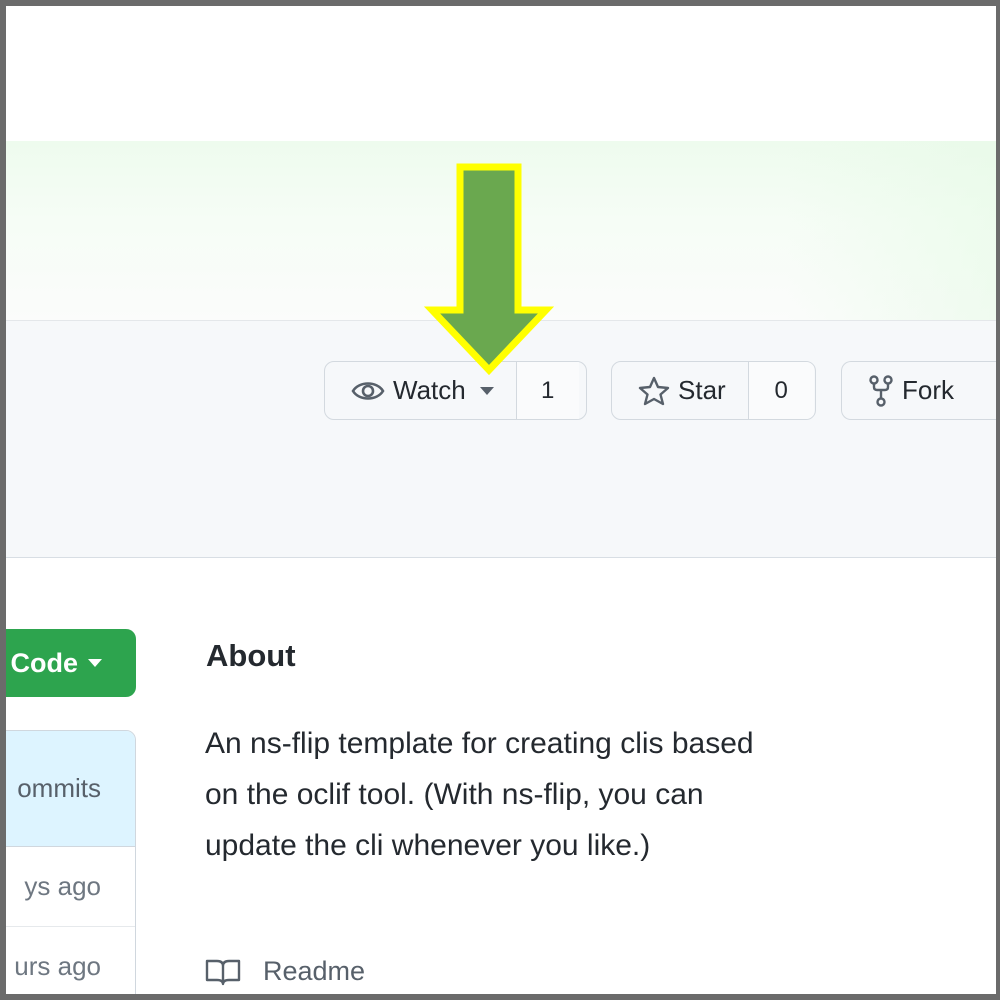 This screenshot has height=1000, width=1000. Describe the element at coordinates (368, 391) in the screenshot. I see `eye-icon` at that location.